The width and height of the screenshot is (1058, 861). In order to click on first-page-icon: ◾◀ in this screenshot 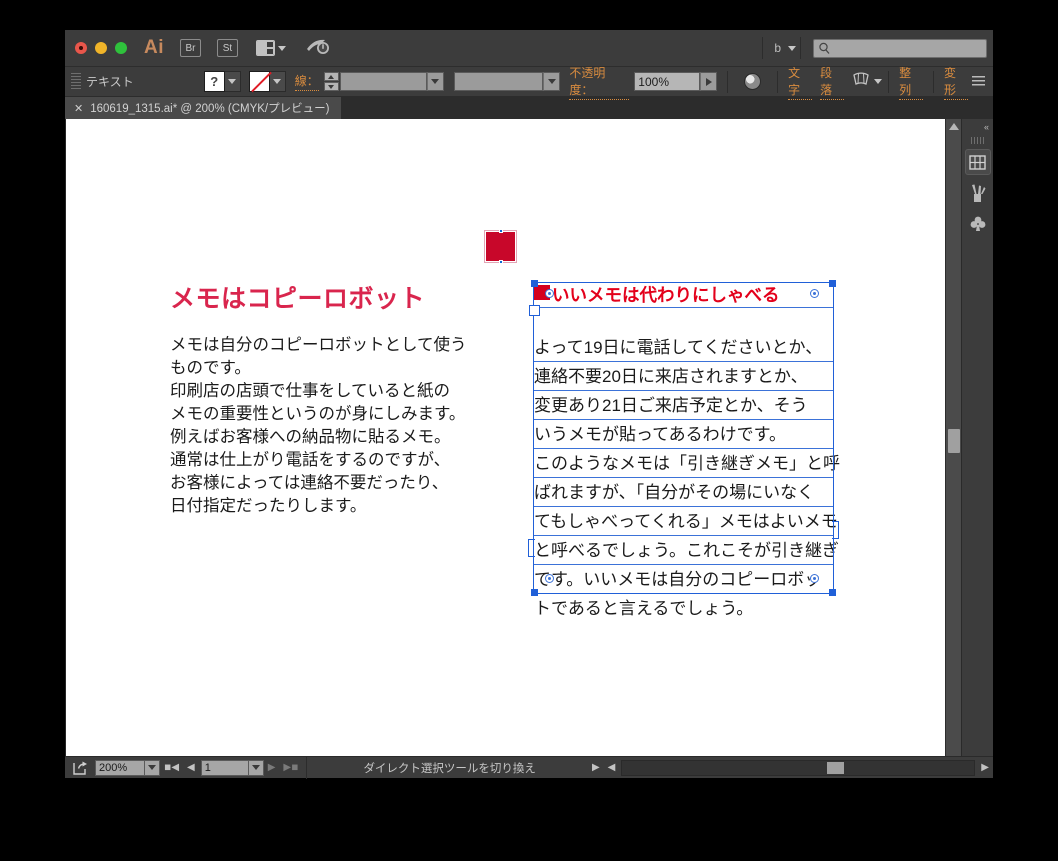, I will do `click(171, 767)`.